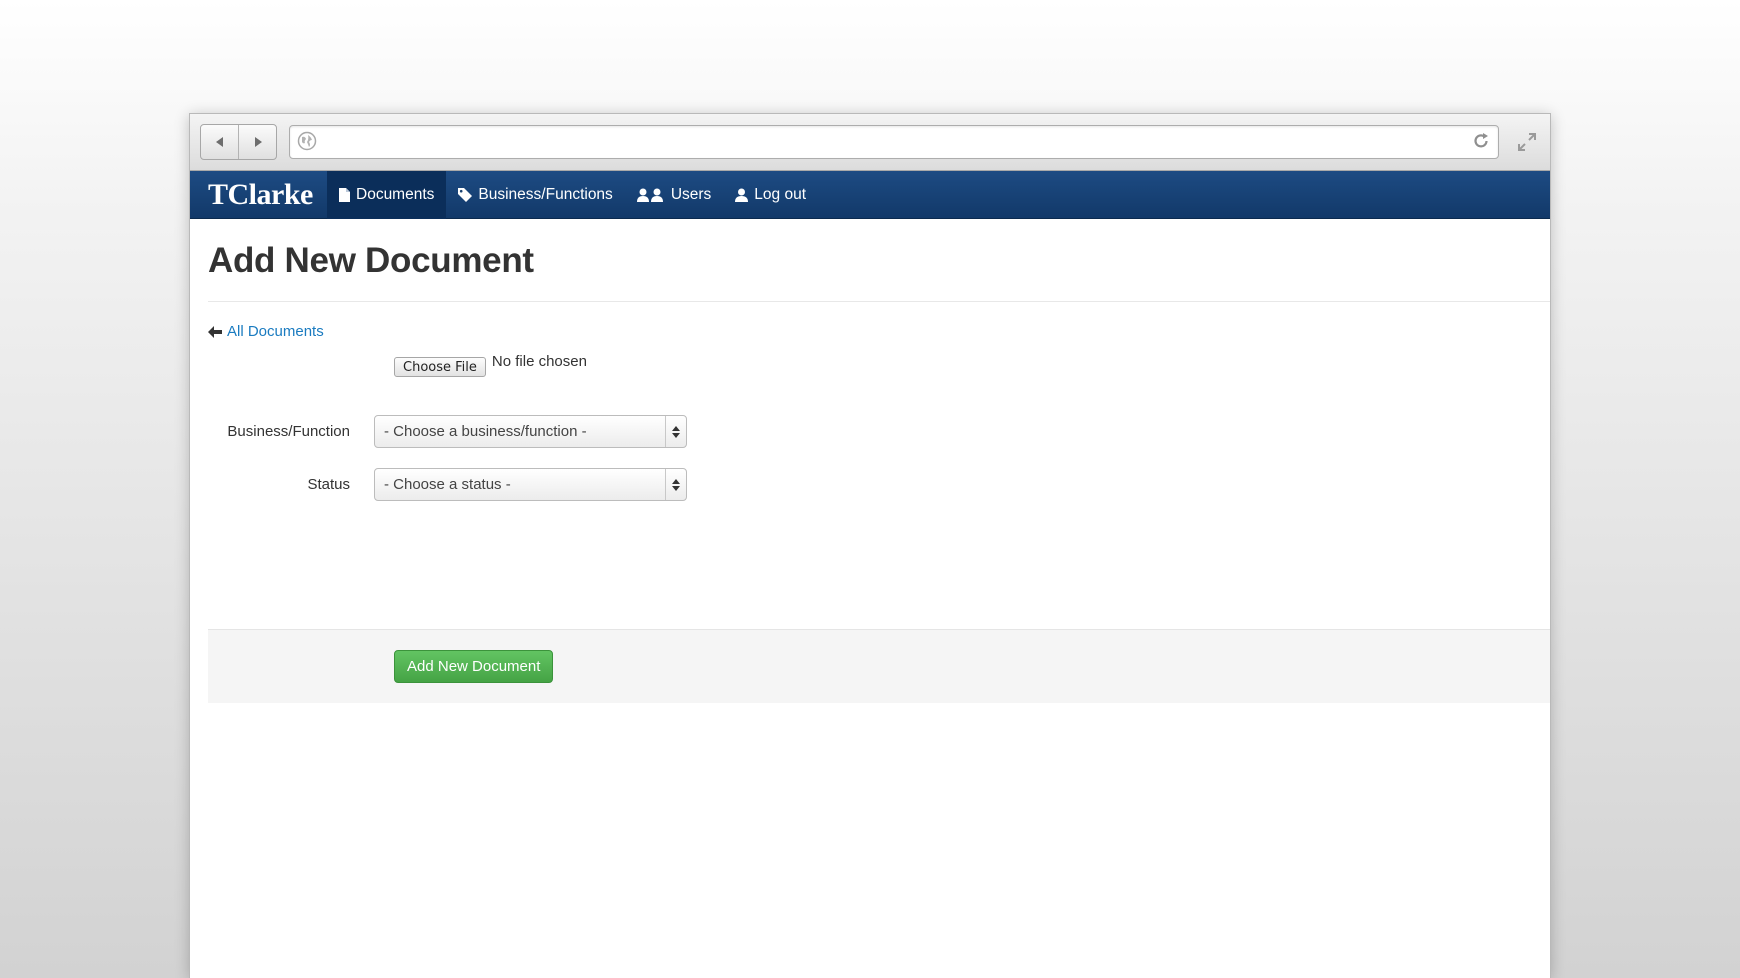 This screenshot has height=978, width=1740. Describe the element at coordinates (215, 331) in the screenshot. I see `arrow-left-icon` at that location.